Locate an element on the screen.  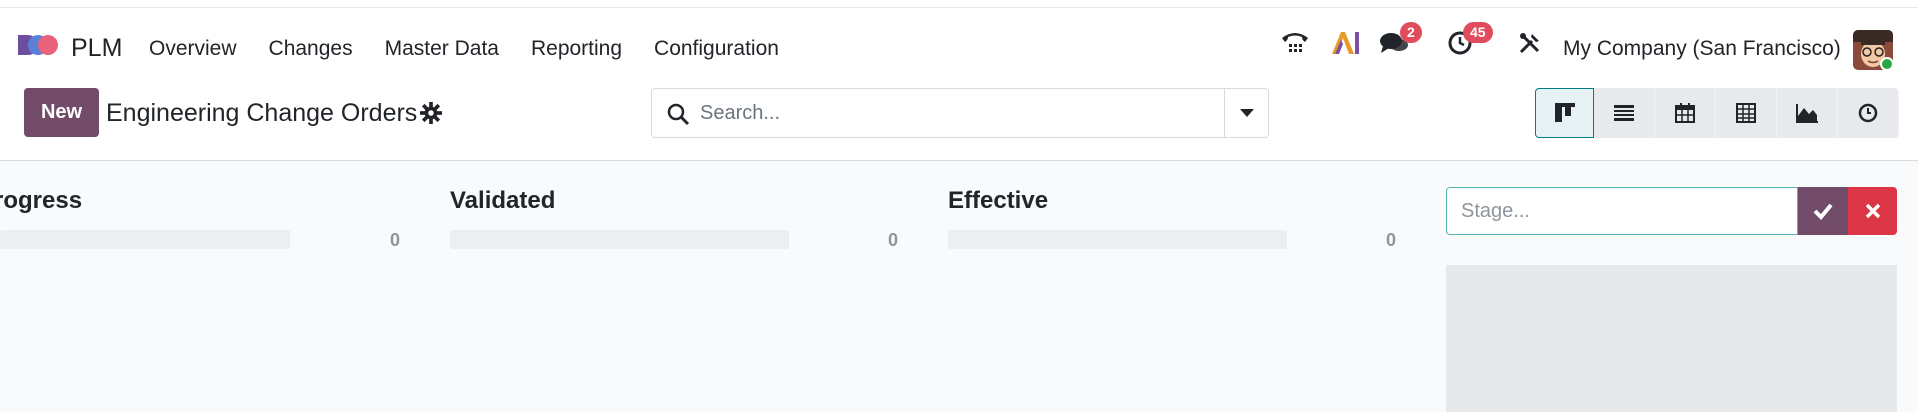
search-bar is located at coordinates (960, 113).